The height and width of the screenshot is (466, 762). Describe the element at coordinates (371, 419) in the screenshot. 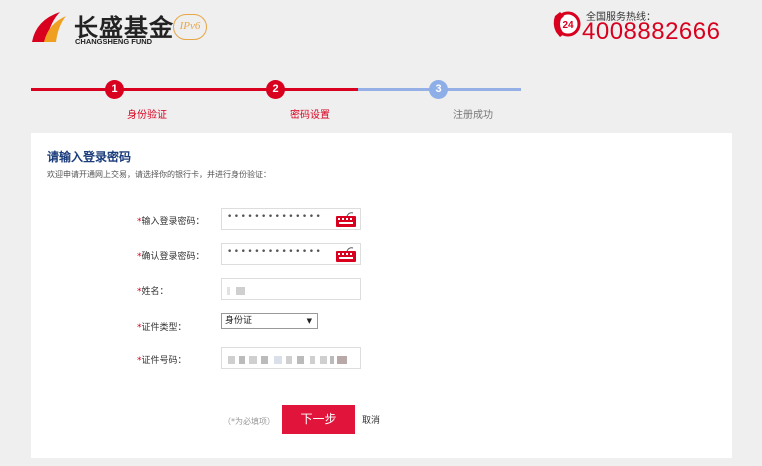

I see `cancel-link: 取消` at that location.